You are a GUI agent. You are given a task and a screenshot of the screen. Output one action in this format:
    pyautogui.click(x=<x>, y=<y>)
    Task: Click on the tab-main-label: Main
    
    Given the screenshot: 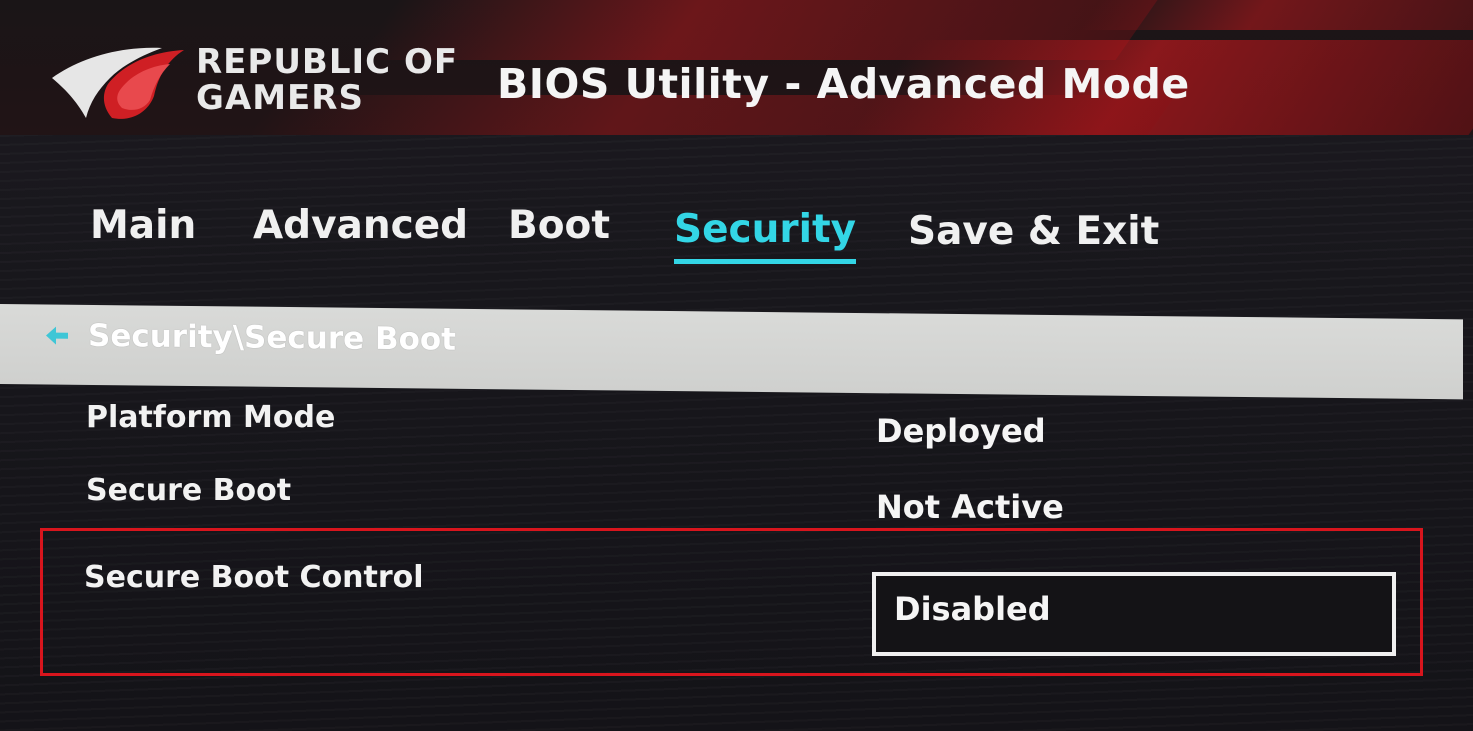 What is the action you would take?
    pyautogui.click(x=143, y=225)
    